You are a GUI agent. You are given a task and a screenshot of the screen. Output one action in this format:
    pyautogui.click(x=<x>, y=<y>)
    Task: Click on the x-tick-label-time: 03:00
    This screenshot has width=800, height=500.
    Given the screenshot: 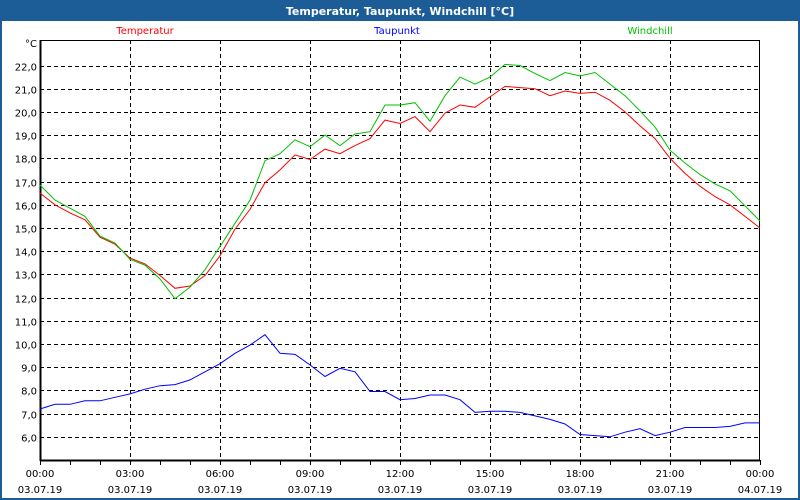 What is the action you would take?
    pyautogui.click(x=130, y=474)
    